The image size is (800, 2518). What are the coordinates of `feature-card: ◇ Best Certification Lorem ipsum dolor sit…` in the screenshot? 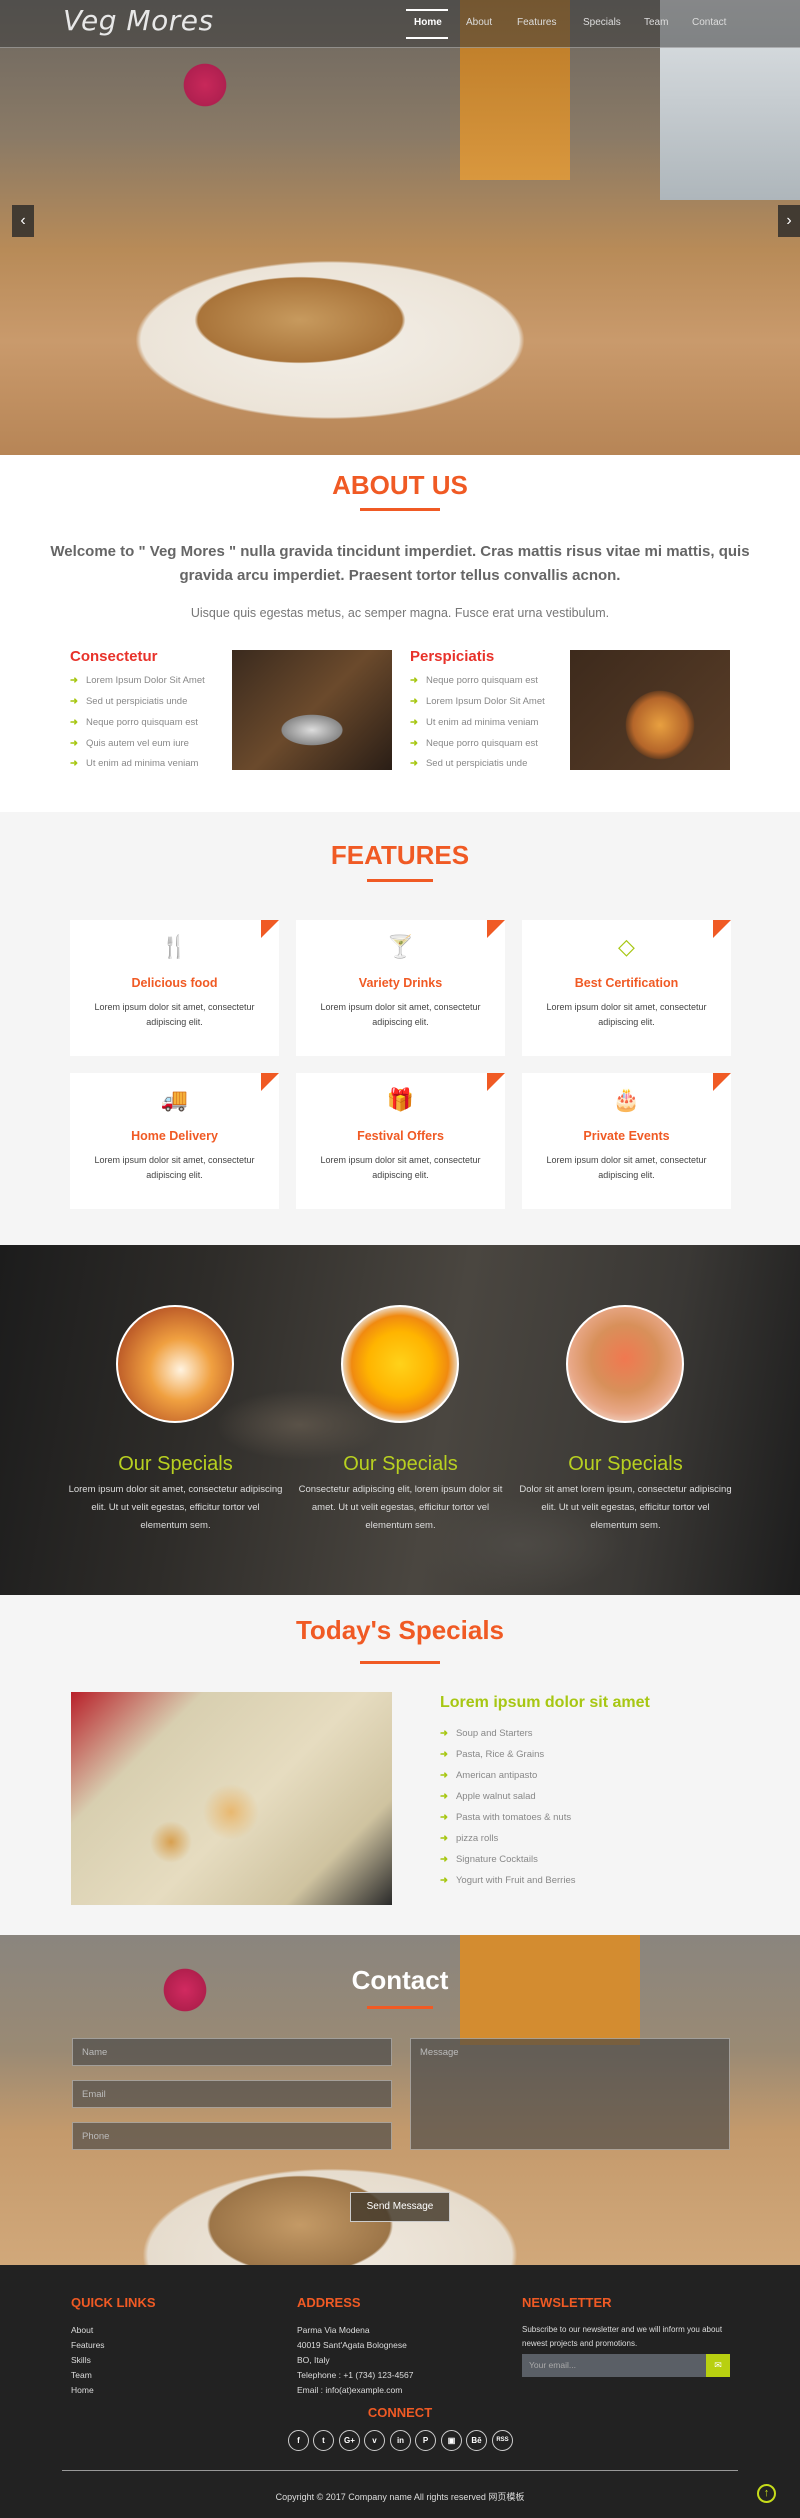 It's located at (626, 988).